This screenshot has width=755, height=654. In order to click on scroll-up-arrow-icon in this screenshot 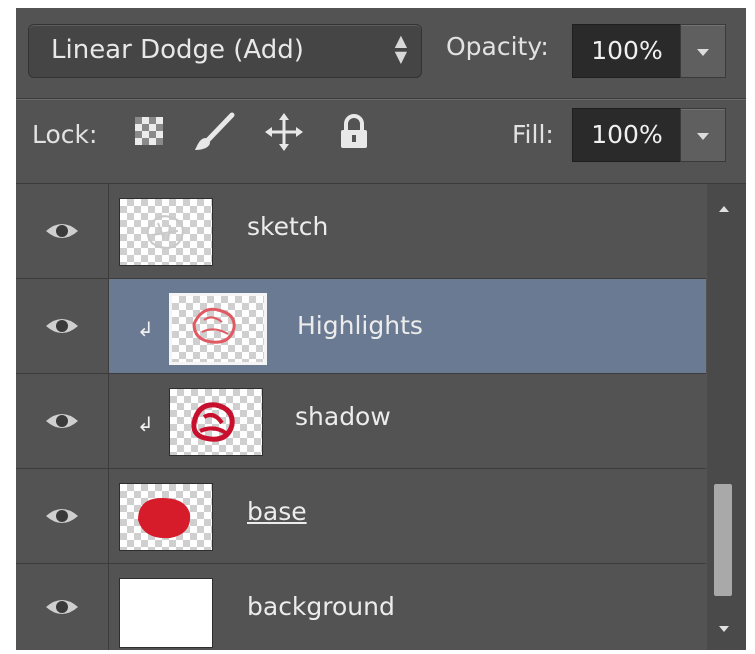, I will do `click(724, 209)`.